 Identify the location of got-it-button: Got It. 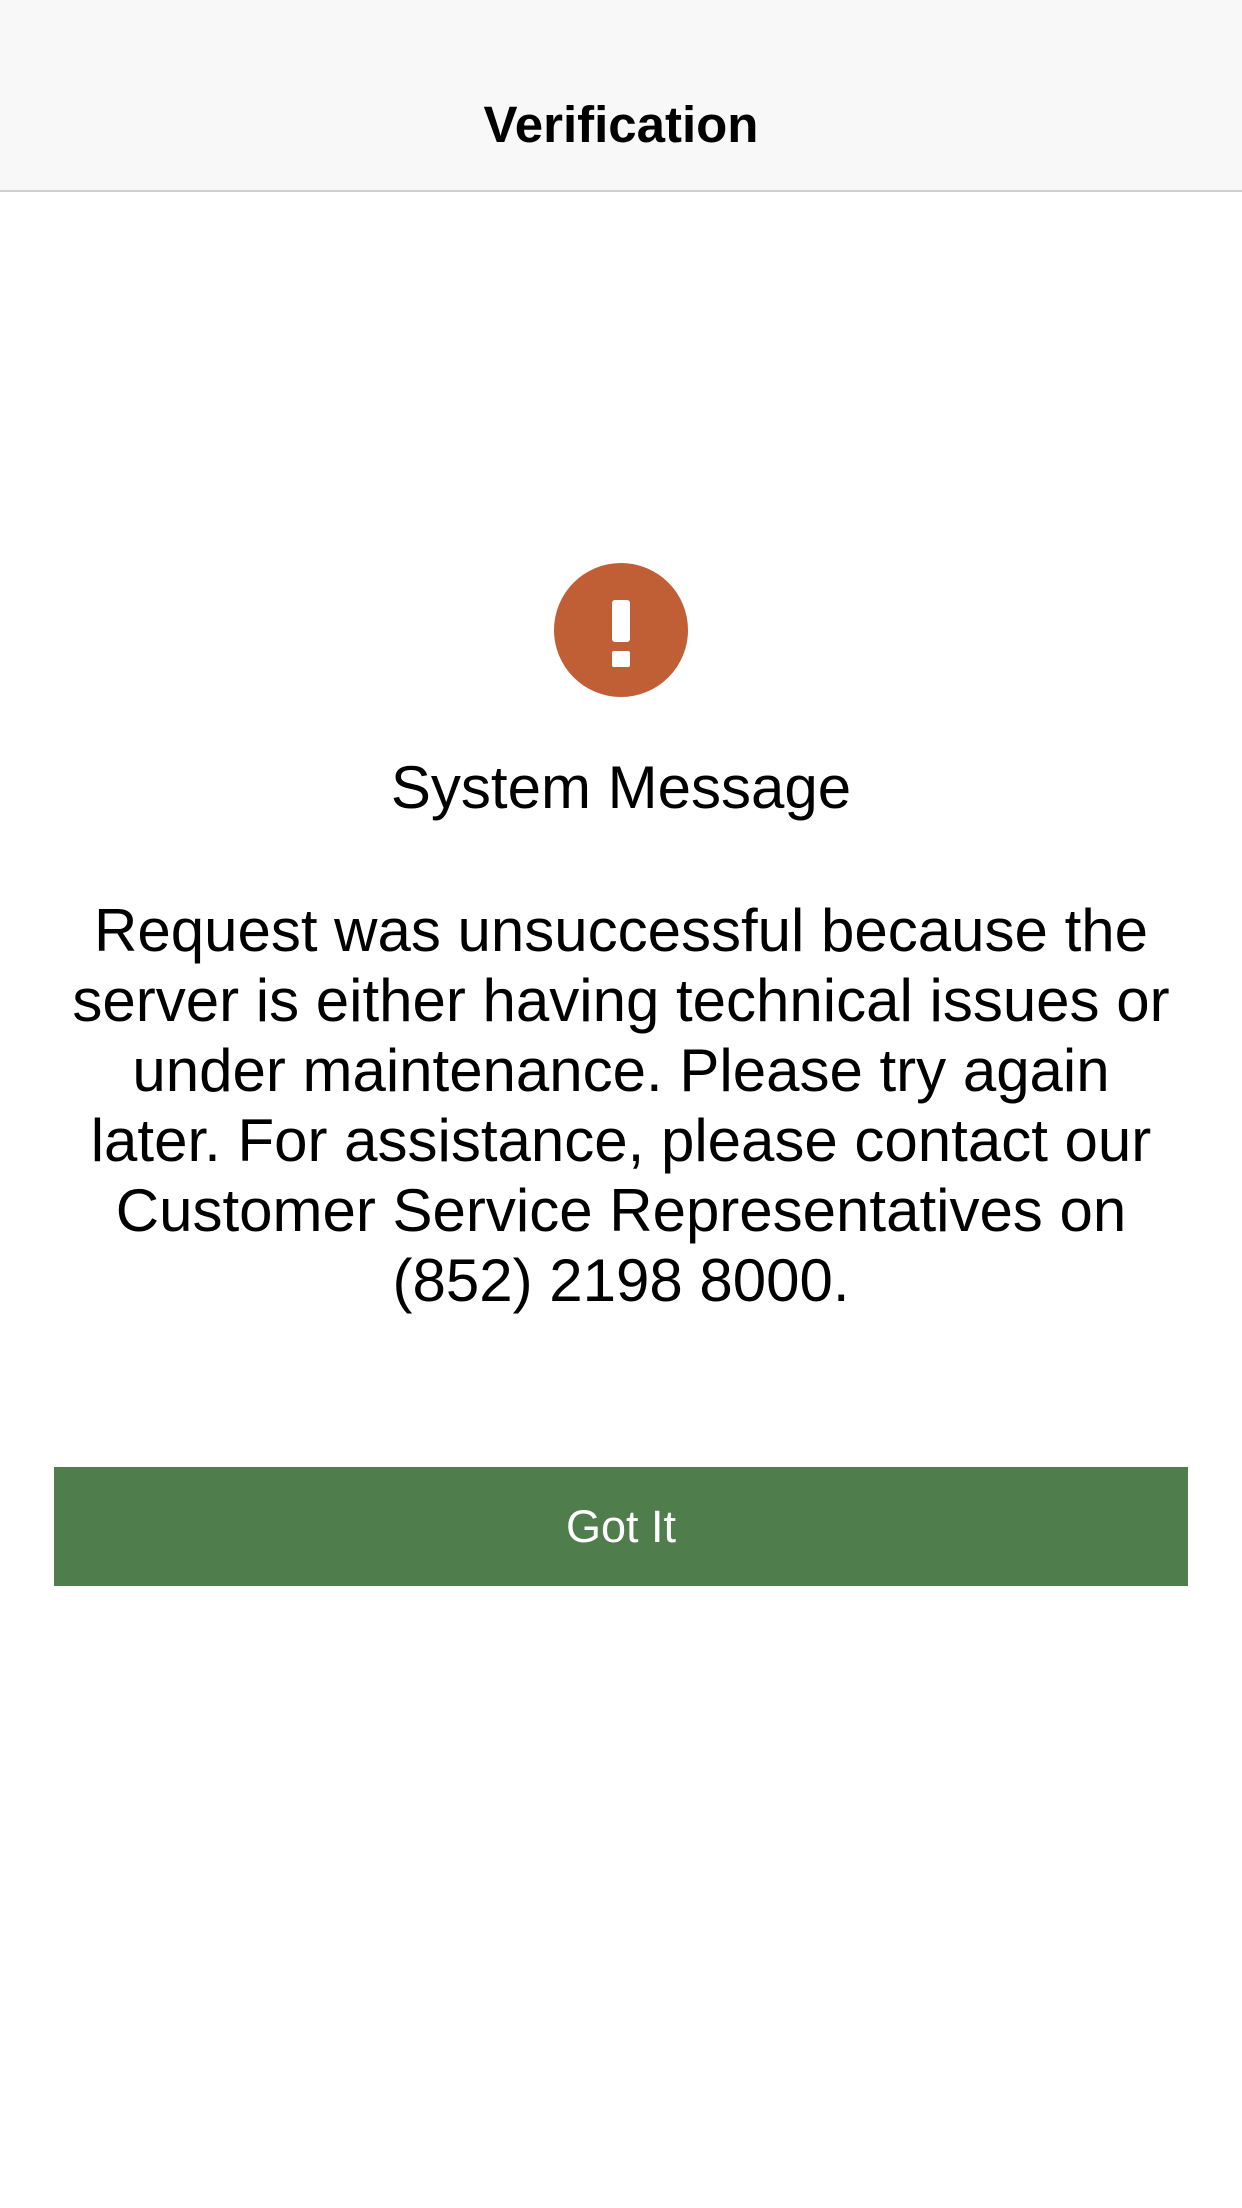
(621, 1526).